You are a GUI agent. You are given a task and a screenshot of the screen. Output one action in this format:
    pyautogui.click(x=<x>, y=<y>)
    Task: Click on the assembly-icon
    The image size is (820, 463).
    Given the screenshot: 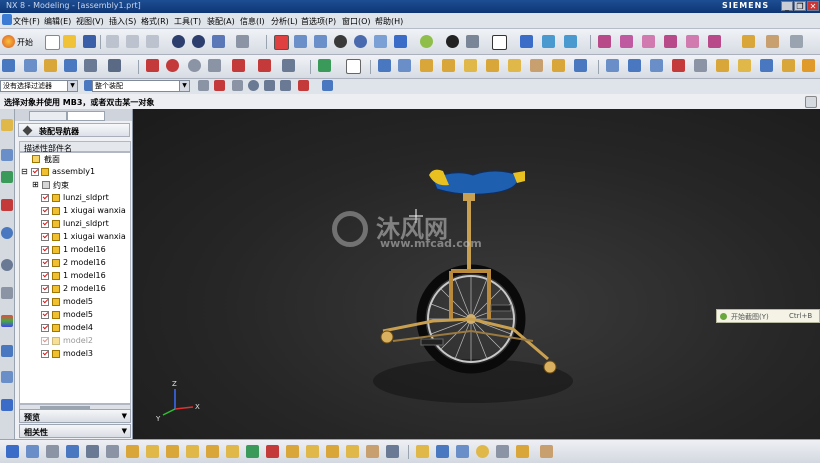 What is the action you would take?
    pyautogui.click(x=8, y=65)
    